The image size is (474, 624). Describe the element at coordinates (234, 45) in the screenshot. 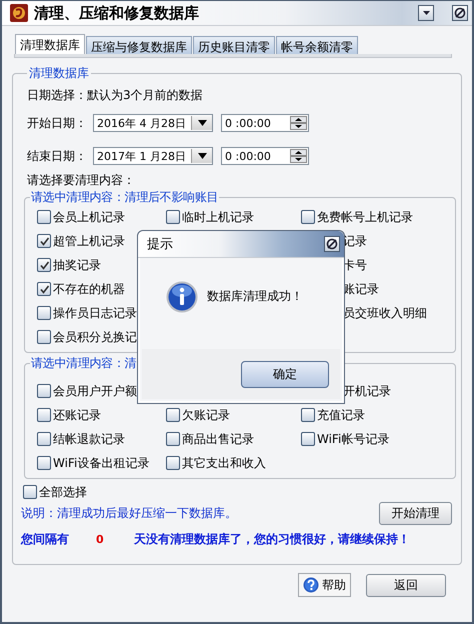

I see `tab: 历史账目清零` at that location.